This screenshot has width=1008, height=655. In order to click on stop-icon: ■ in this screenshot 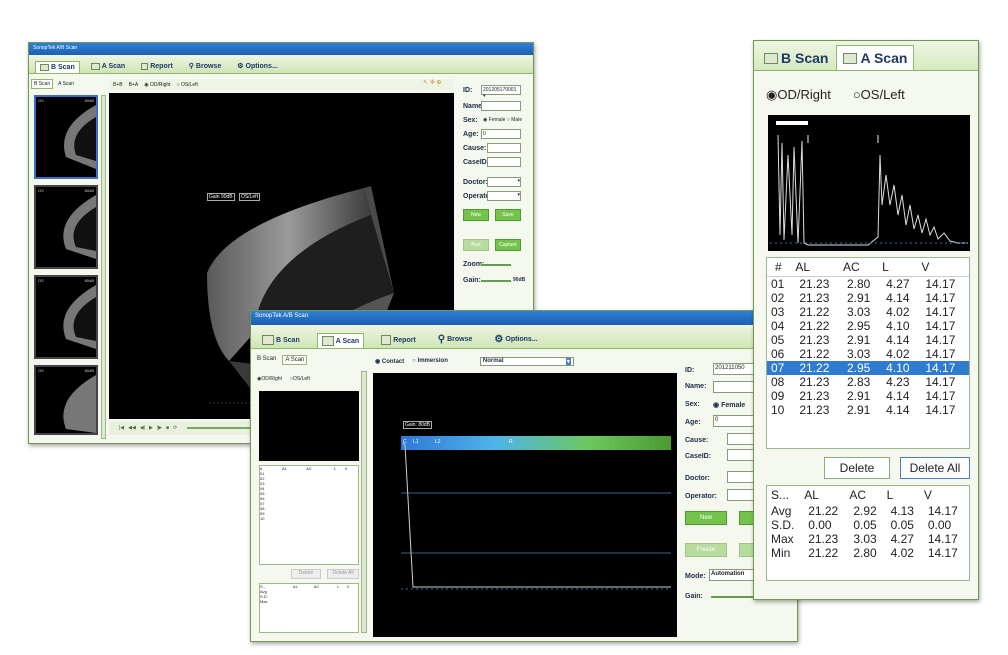, I will do `click(167, 428)`.